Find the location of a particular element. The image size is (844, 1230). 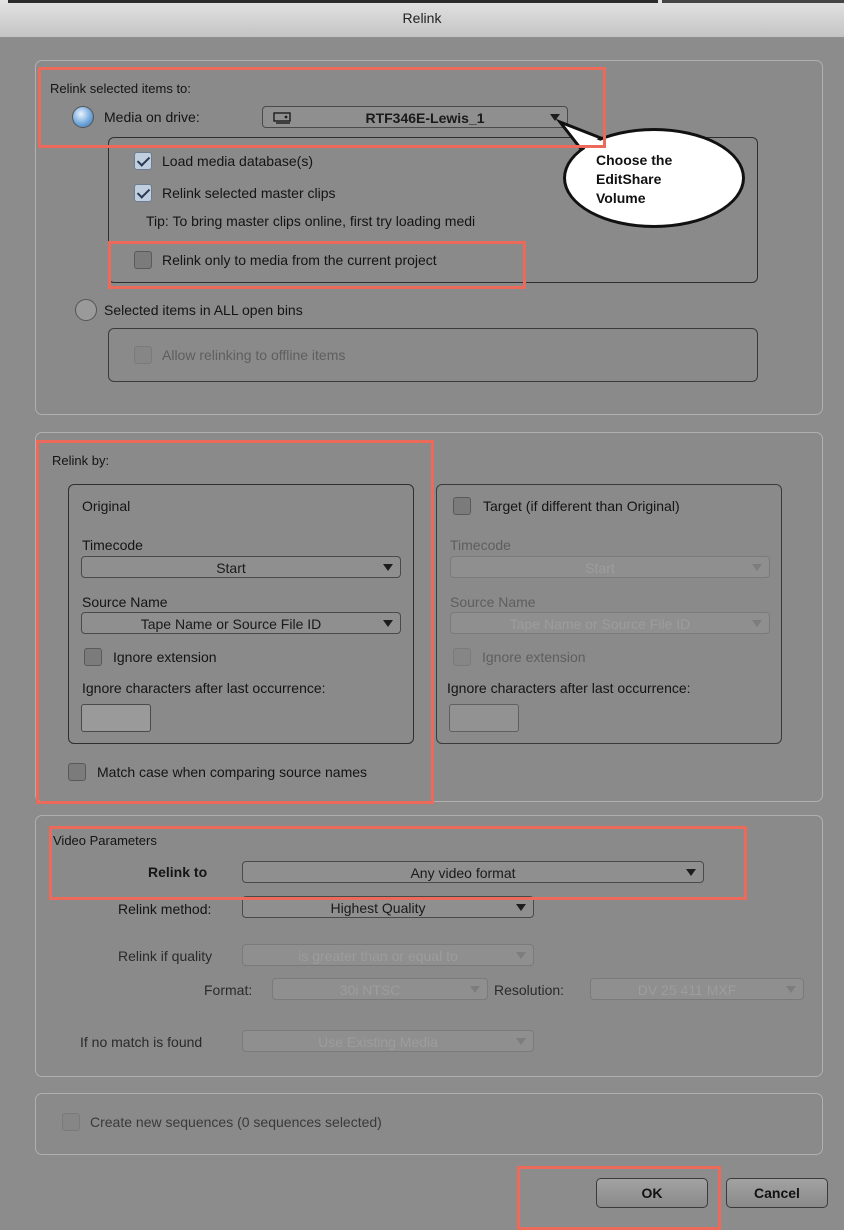

create-sequences-checkbox is located at coordinates (71, 1122).